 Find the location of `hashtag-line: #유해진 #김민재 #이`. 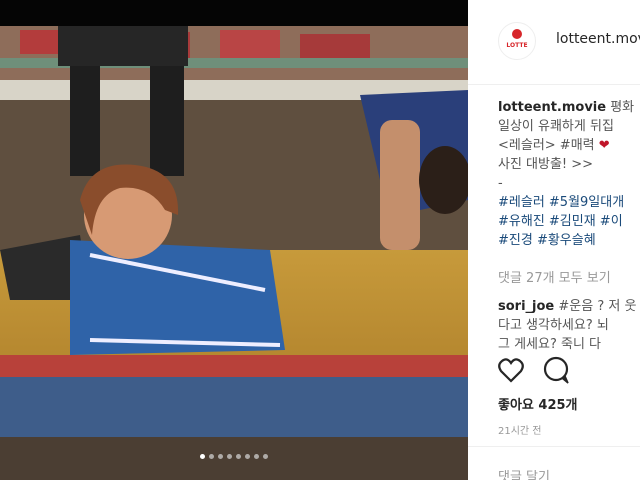

hashtag-line: #유해진 #김민재 #이 is located at coordinates (569, 221).